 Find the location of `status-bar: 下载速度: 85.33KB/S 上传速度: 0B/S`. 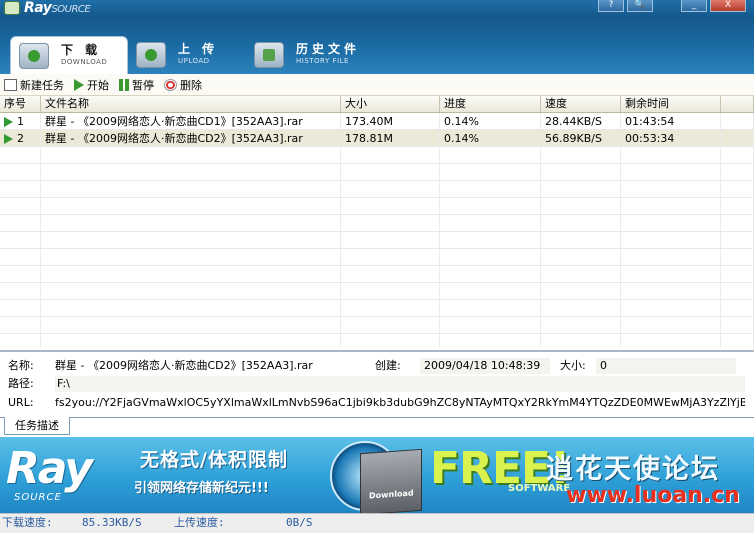

status-bar: 下载速度: 85.33KB/S 上传速度: 0B/S is located at coordinates (377, 523).